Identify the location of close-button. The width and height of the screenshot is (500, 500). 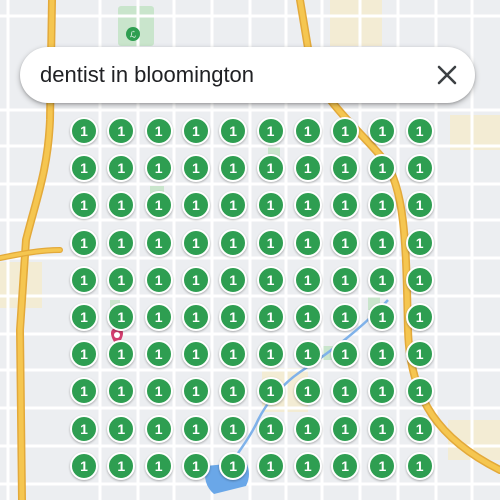
(447, 75).